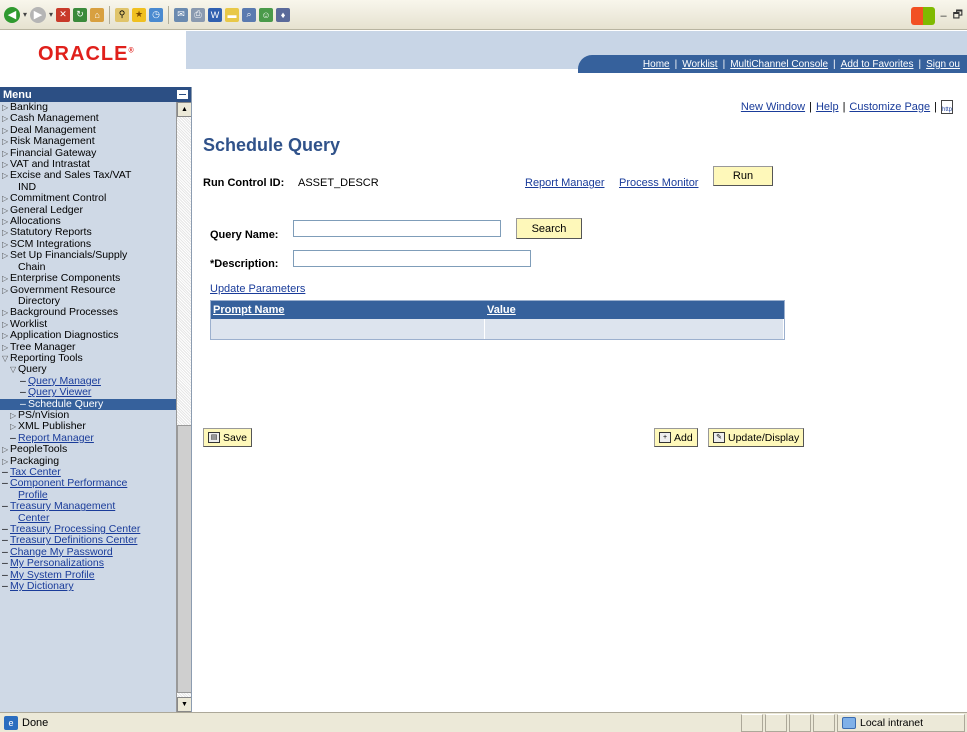  I want to click on bluetooth-icon: ♦, so click(283, 14).